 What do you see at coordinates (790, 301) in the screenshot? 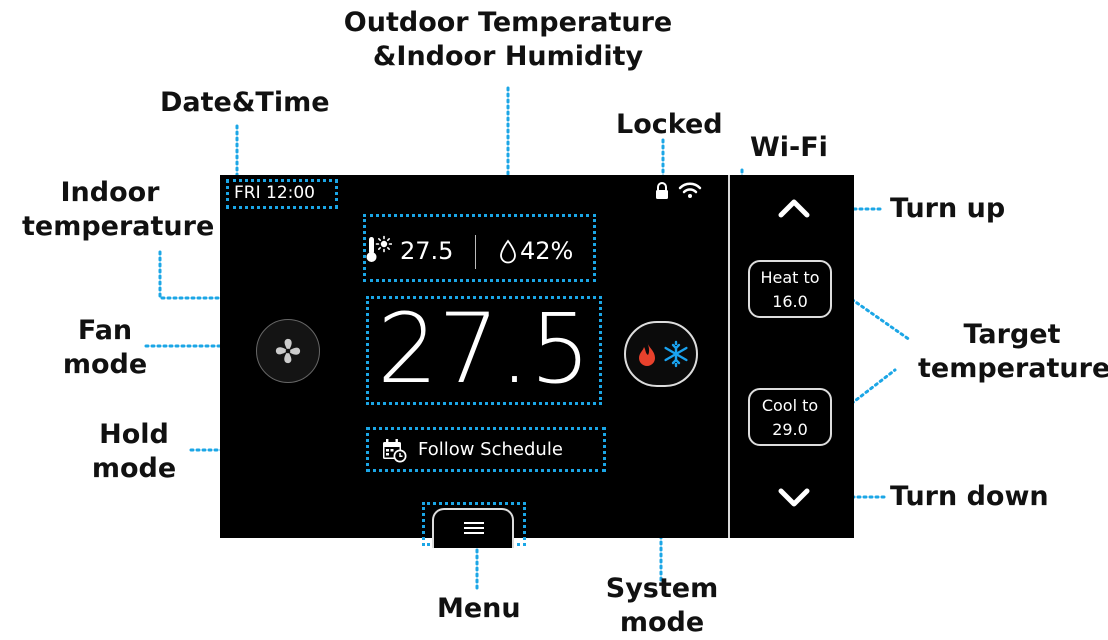
I see `heat-to-value: 16.0` at bounding box center [790, 301].